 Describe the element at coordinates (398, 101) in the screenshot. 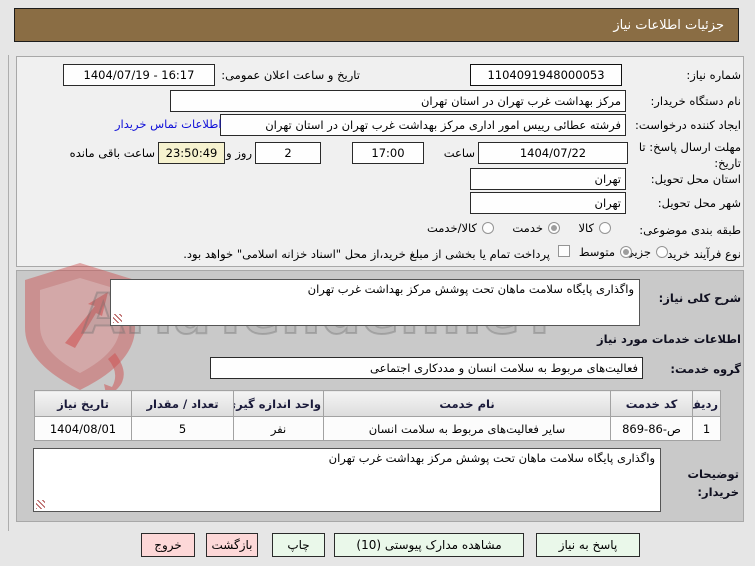

I see `buyer-org-value: مرکز بهداشت غرب تهران در استان تهران` at that location.